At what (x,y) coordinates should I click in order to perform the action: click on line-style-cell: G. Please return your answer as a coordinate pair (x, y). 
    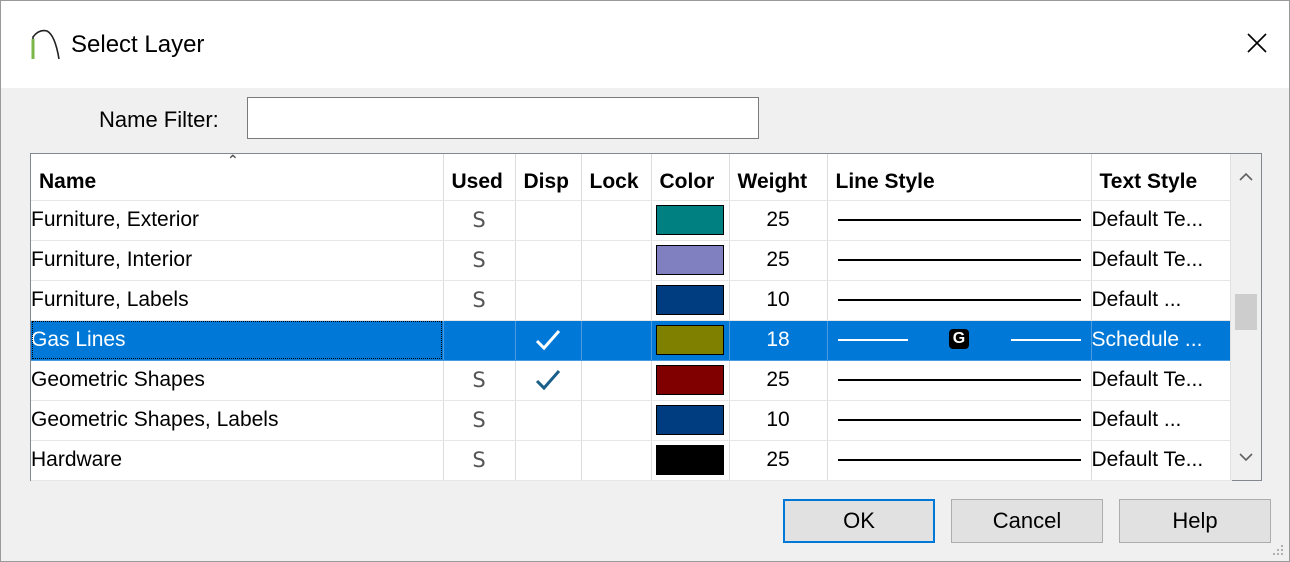
    Looking at the image, I should click on (959, 340).